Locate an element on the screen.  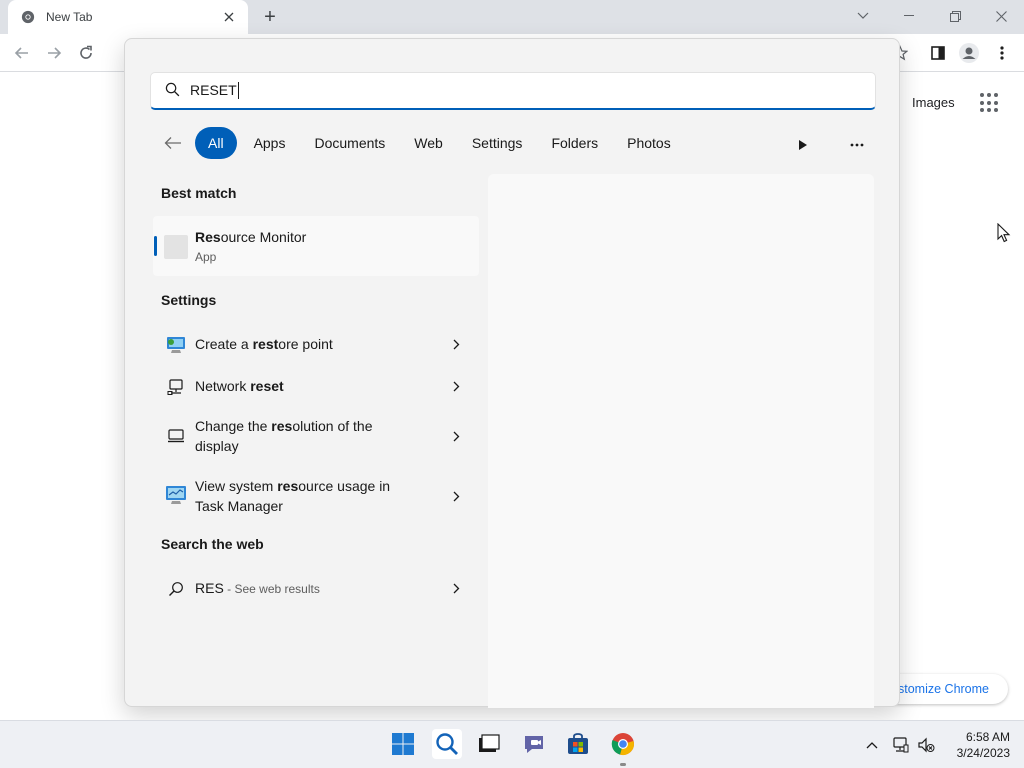
filter-settings: Settings is located at coordinates (497, 143).